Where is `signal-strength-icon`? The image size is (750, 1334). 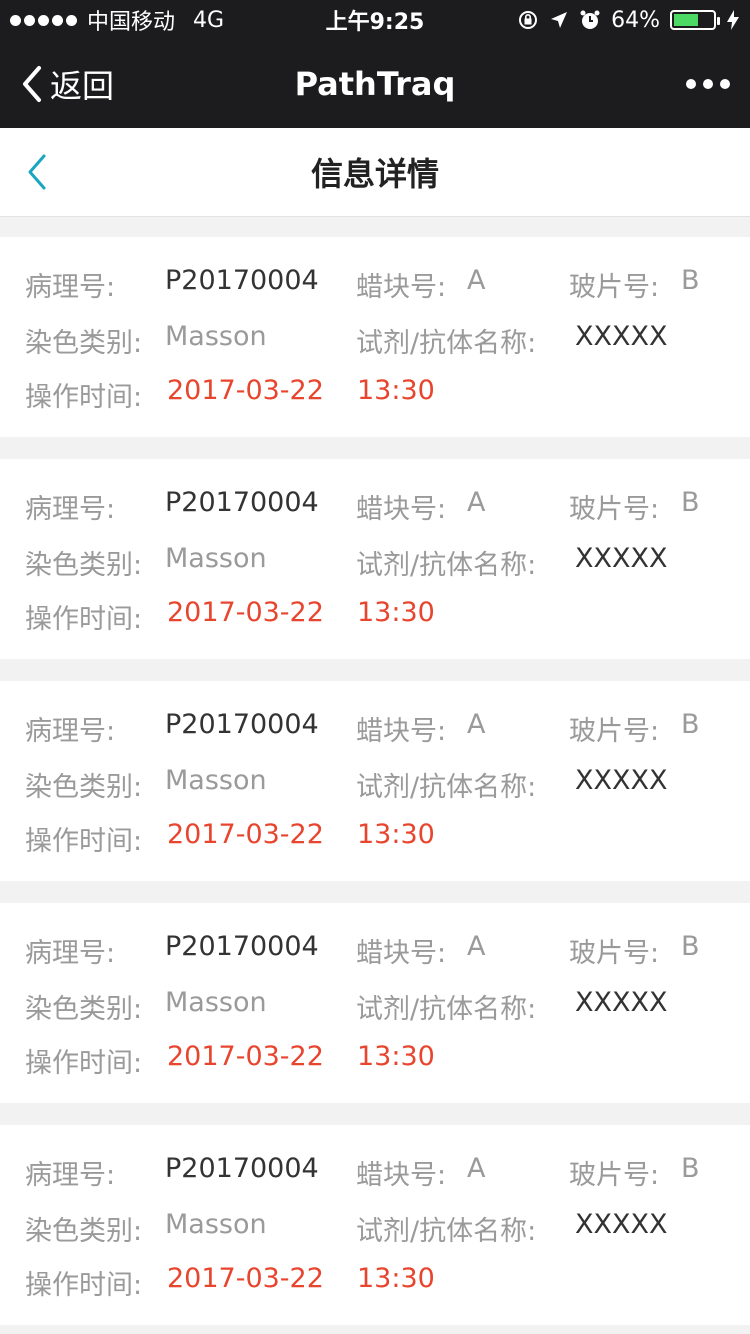 signal-strength-icon is located at coordinates (43, 20).